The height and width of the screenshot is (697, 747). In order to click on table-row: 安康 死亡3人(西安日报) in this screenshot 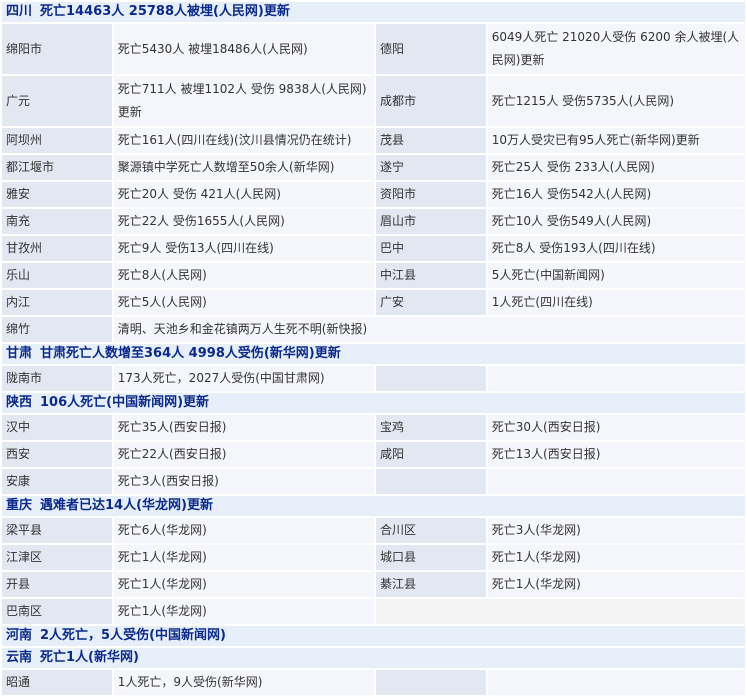, I will do `click(373, 481)`.